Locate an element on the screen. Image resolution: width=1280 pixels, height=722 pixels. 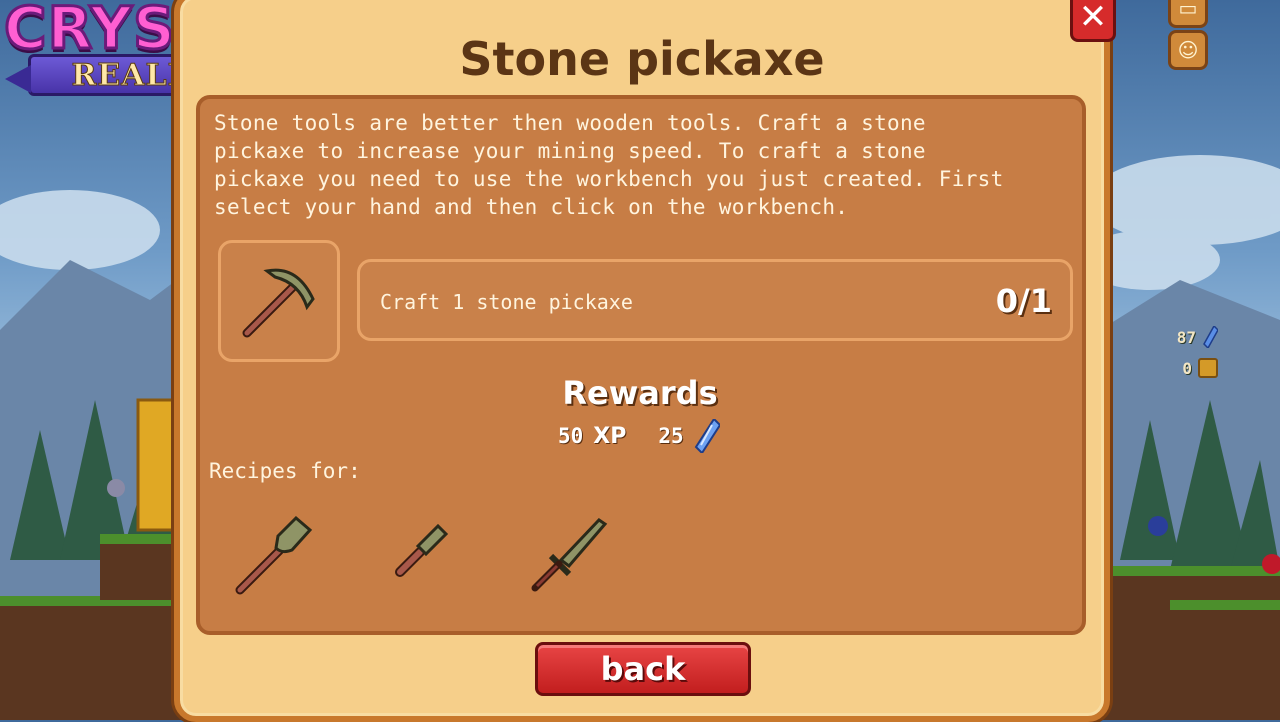
recipes-label: Recipes for: is located at coordinates (285, 471).